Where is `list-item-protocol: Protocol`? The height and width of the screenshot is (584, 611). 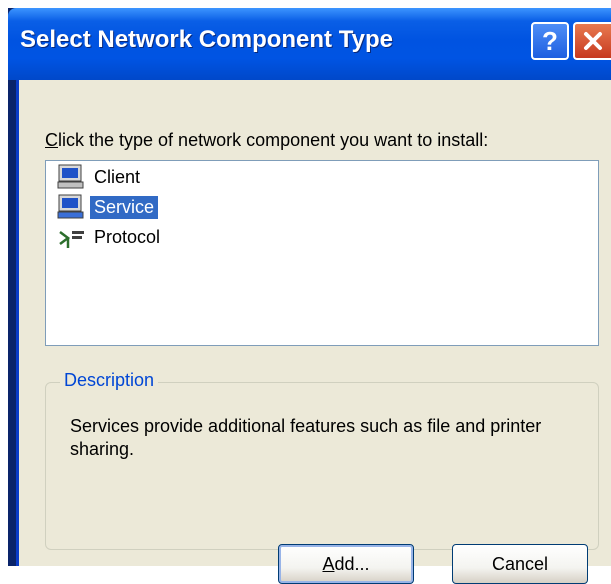 list-item-protocol: Protocol is located at coordinates (110, 237).